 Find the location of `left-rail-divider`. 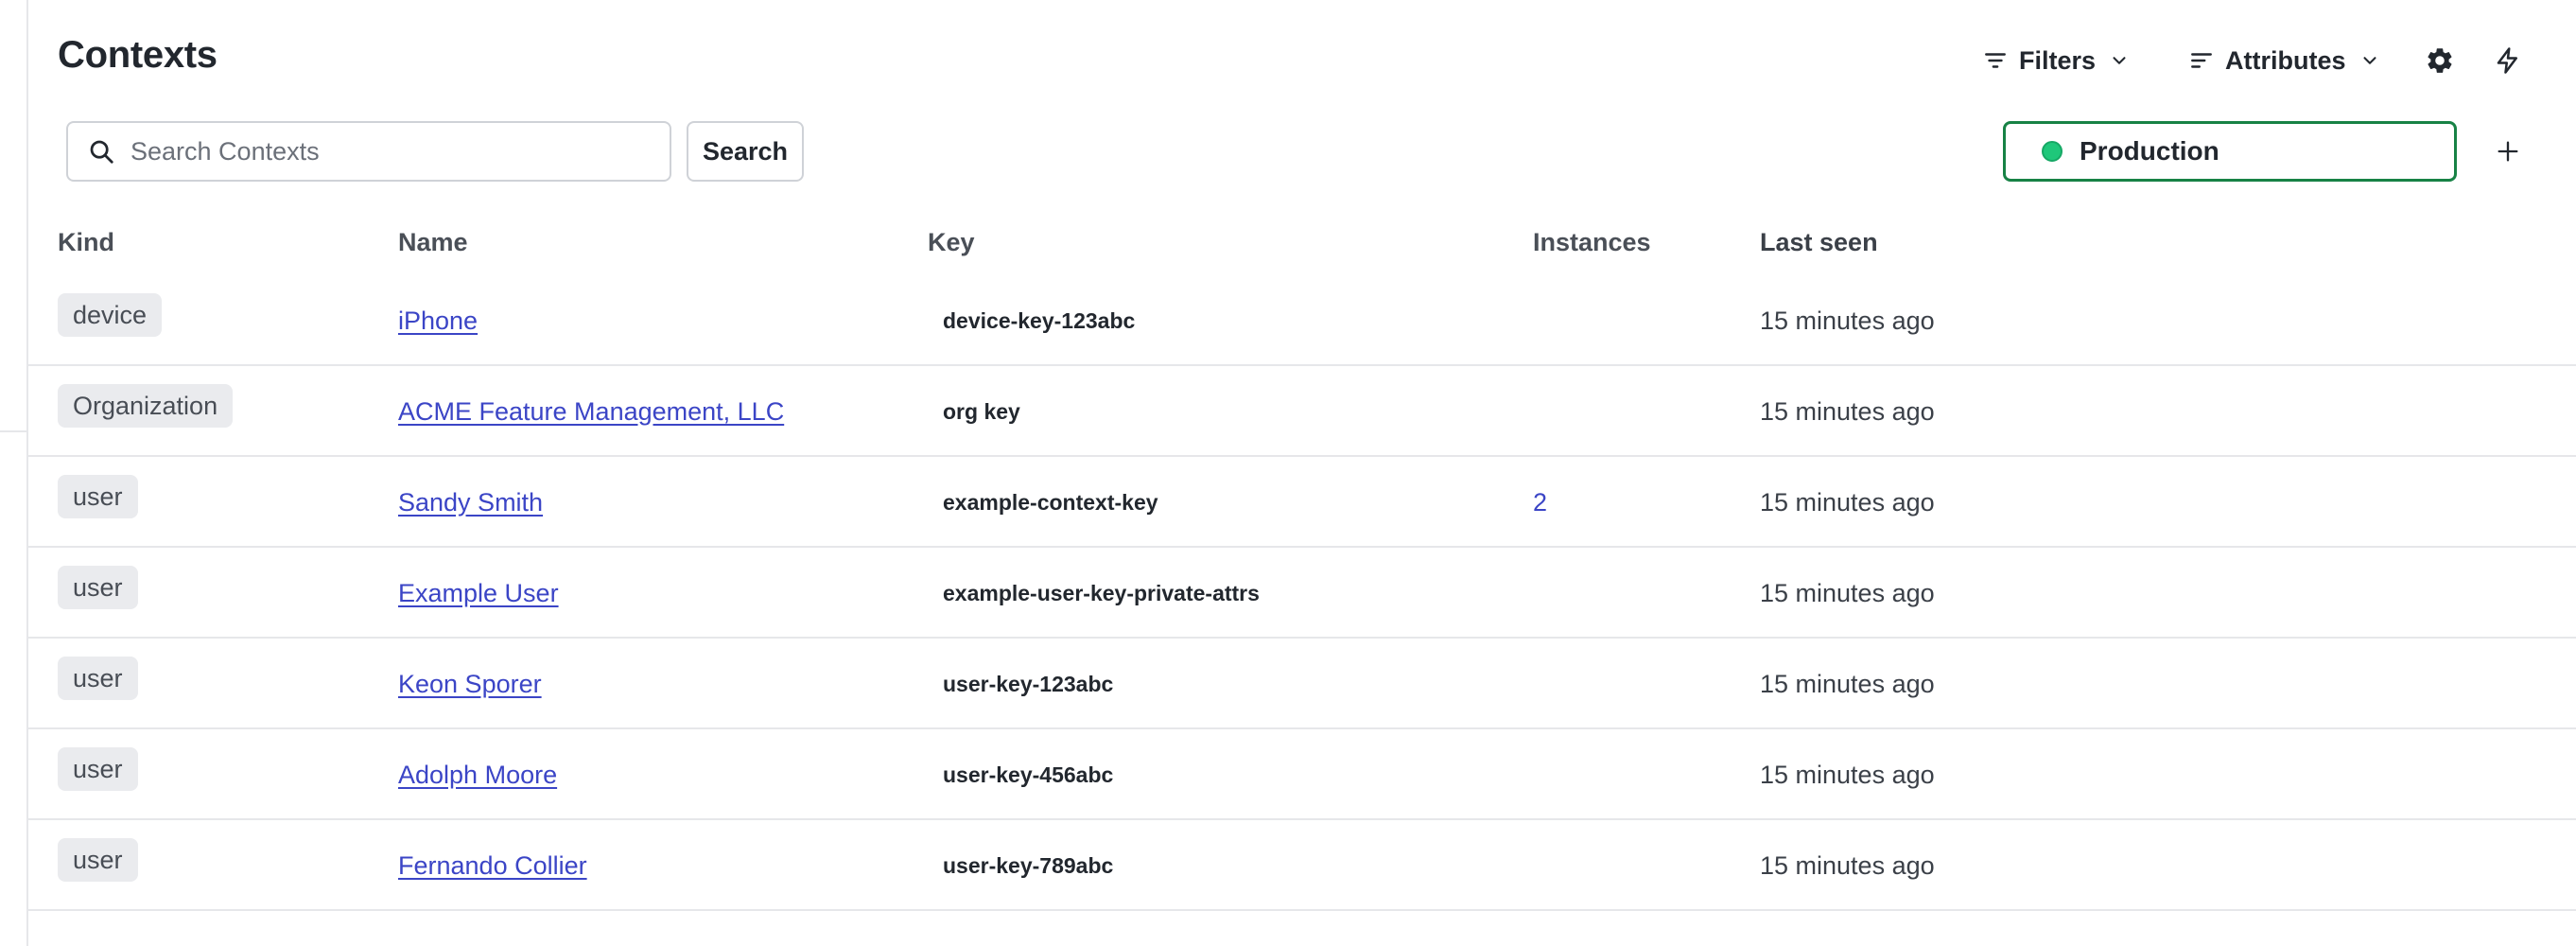

left-rail-divider is located at coordinates (13, 431).